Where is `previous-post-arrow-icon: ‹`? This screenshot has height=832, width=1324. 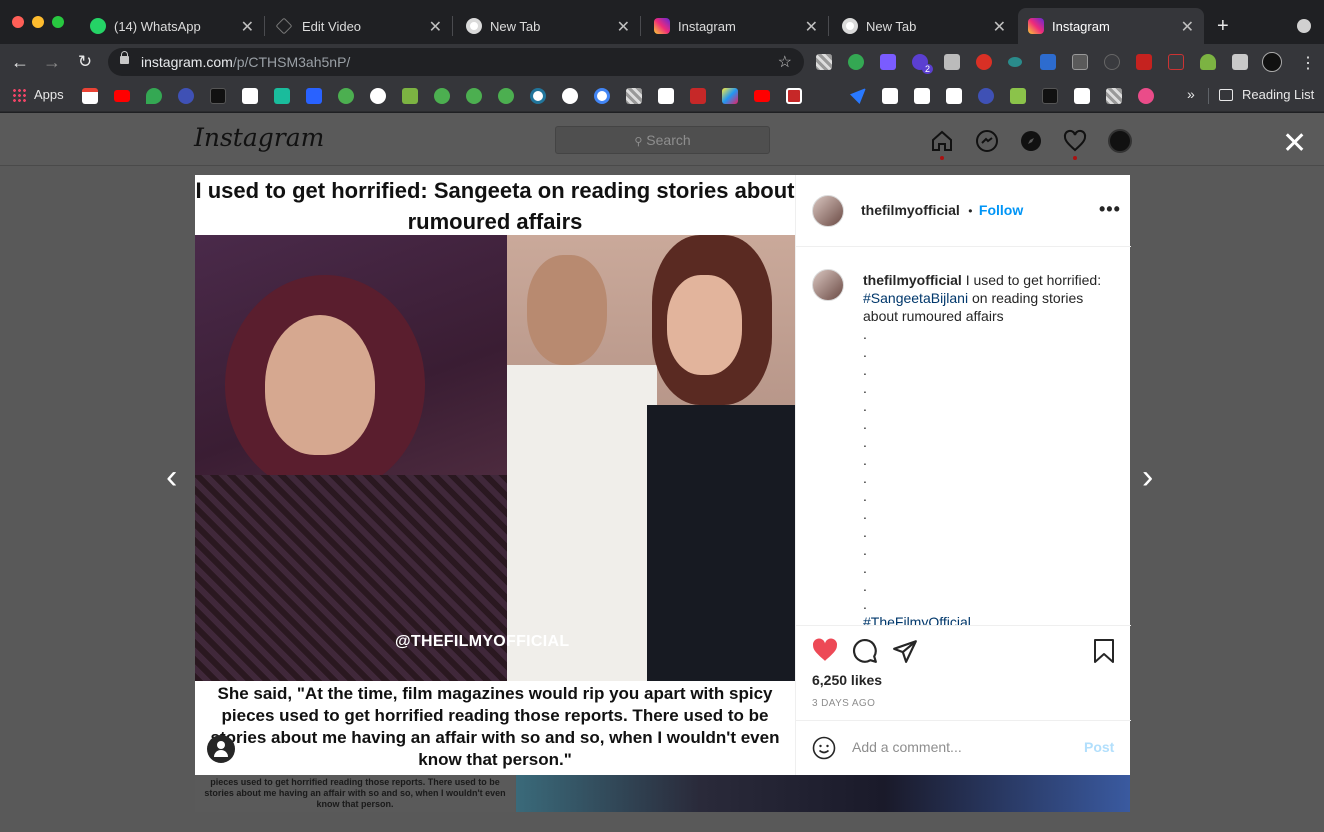 previous-post-arrow-icon: ‹ is located at coordinates (171, 477).